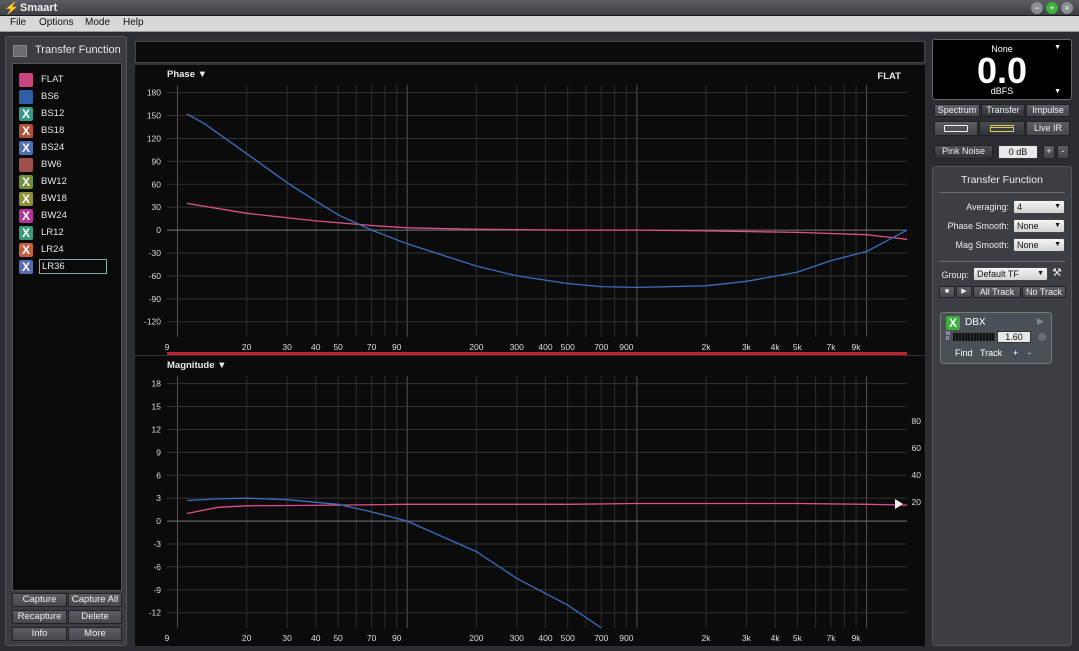  What do you see at coordinates (18, 22) in the screenshot?
I see `menu-file: File` at bounding box center [18, 22].